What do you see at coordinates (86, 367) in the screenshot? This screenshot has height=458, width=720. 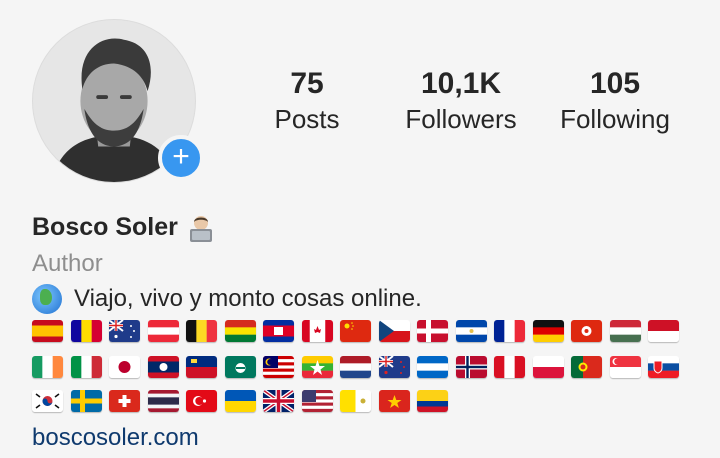 I see `flag-it-icon` at bounding box center [86, 367].